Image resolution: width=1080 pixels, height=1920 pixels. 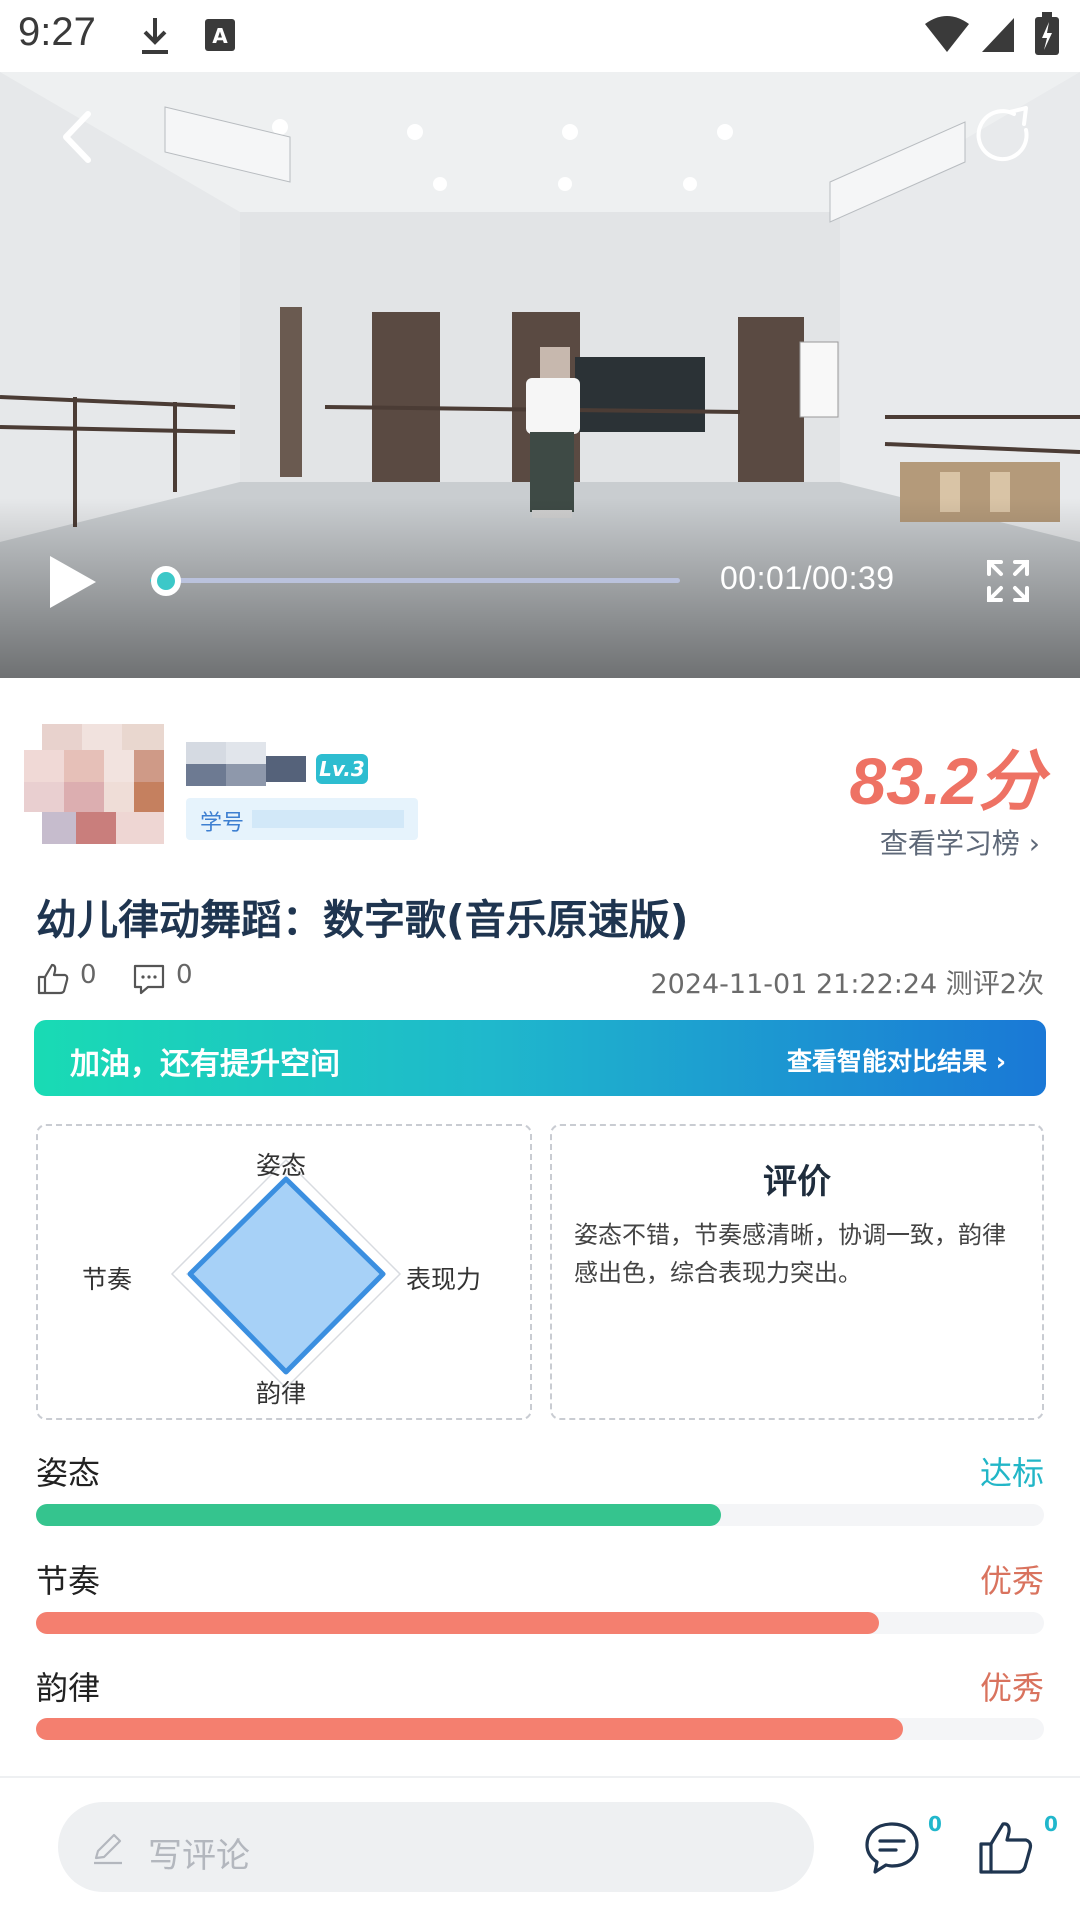 I want to click on student-id-label: 学号, so click(x=222, y=823).